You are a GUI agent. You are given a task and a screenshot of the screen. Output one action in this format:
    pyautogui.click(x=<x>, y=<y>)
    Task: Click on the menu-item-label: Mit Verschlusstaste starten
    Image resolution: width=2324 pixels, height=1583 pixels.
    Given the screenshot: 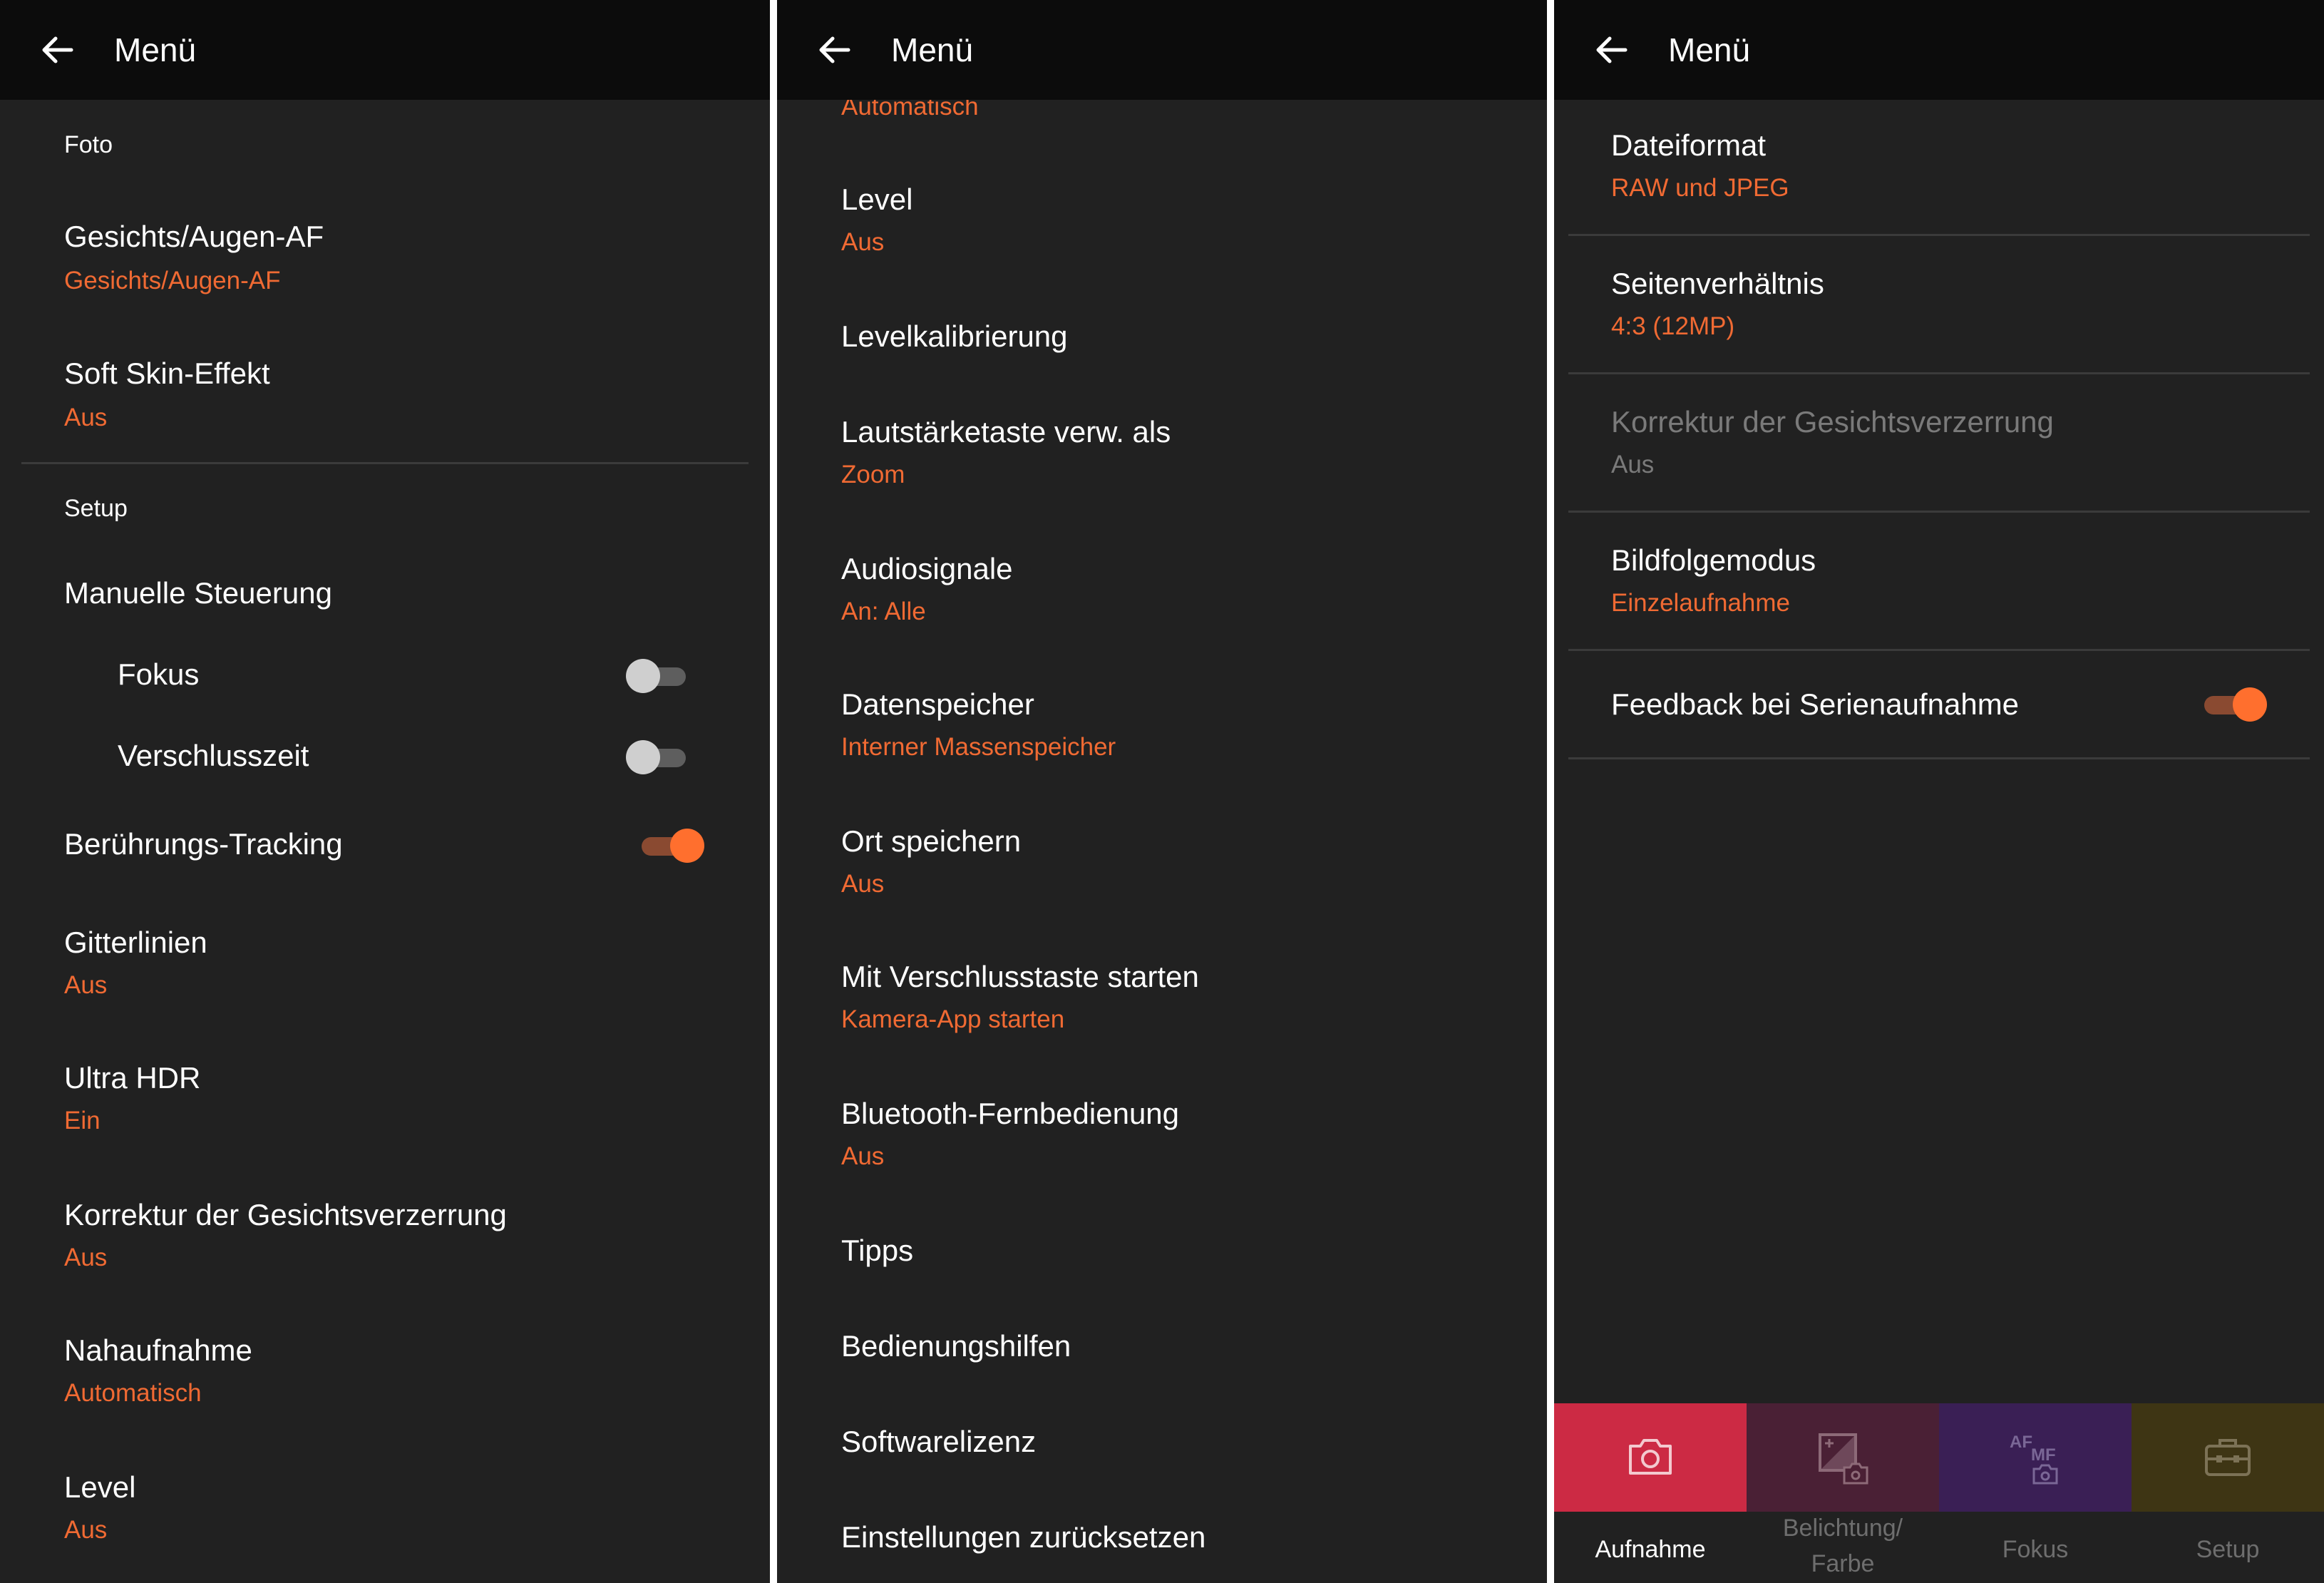 What is the action you would take?
    pyautogui.click(x=1020, y=977)
    